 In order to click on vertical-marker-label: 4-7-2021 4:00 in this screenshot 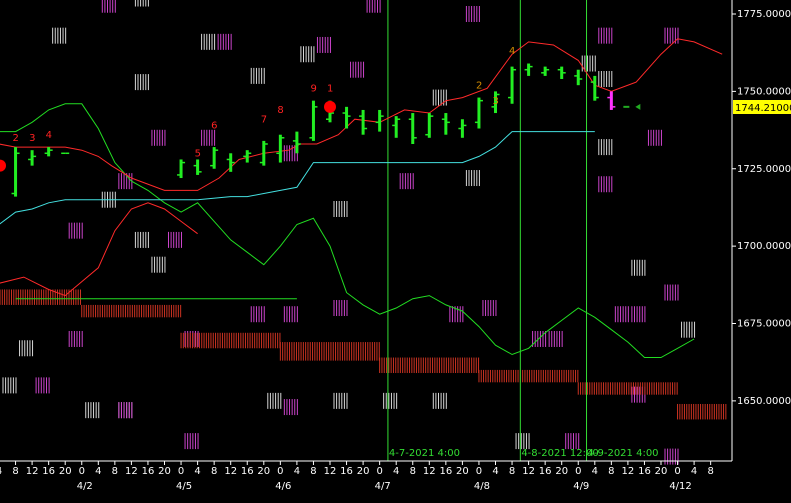, I will do `click(424, 453)`.